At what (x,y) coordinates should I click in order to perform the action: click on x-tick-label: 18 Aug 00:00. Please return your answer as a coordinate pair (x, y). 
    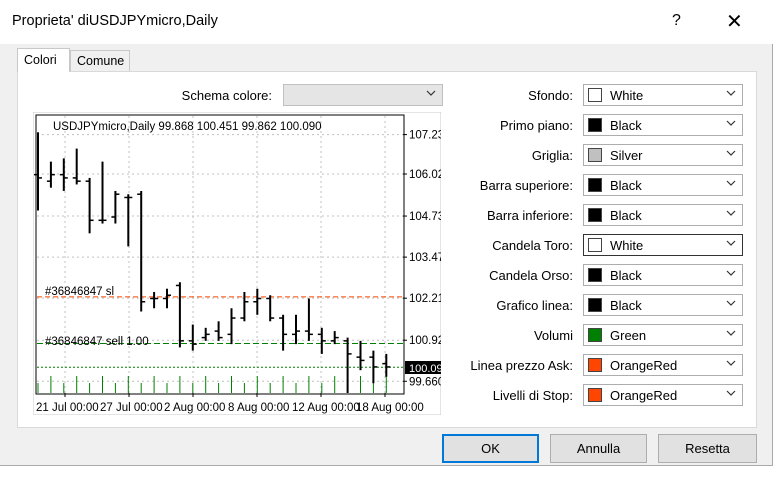
    Looking at the image, I should click on (390, 408).